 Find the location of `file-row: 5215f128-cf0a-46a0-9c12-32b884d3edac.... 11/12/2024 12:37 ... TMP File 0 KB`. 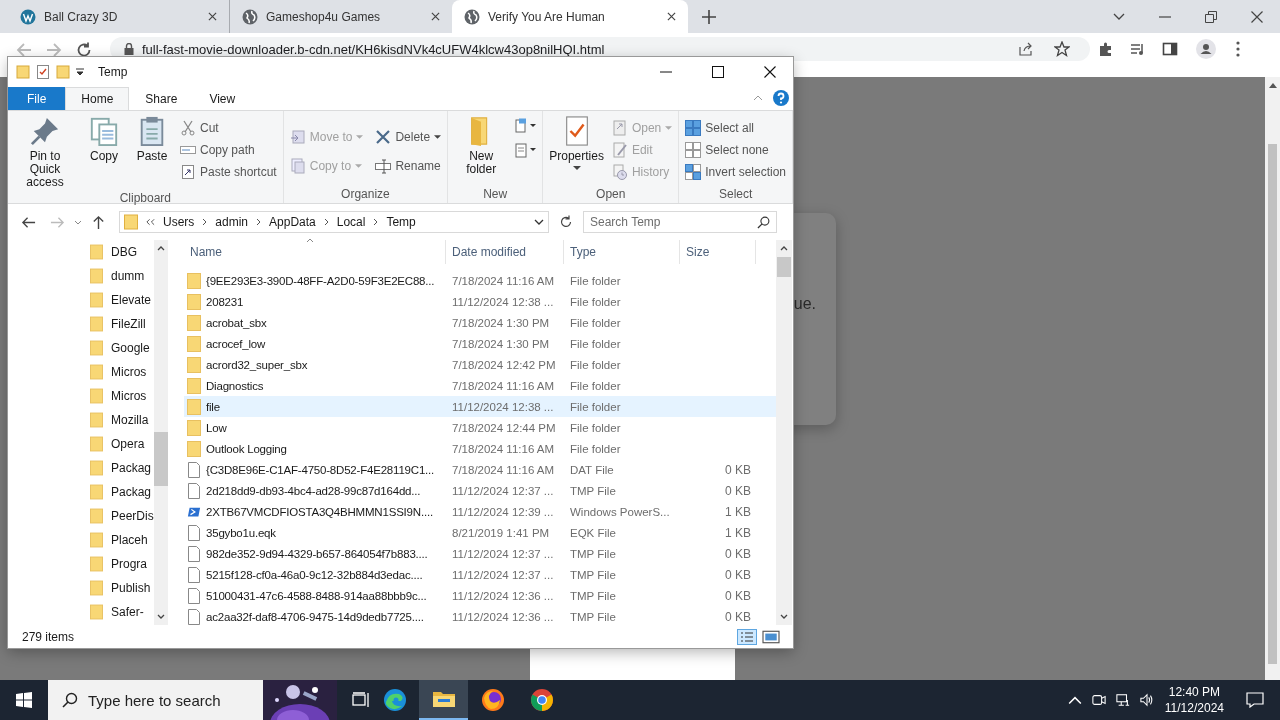

file-row: 5215f128-cf0a-46a0-9c12-32b884d3edac.... 11/12/2024 12:37 ... TMP File 0 KB is located at coordinates (480, 574).